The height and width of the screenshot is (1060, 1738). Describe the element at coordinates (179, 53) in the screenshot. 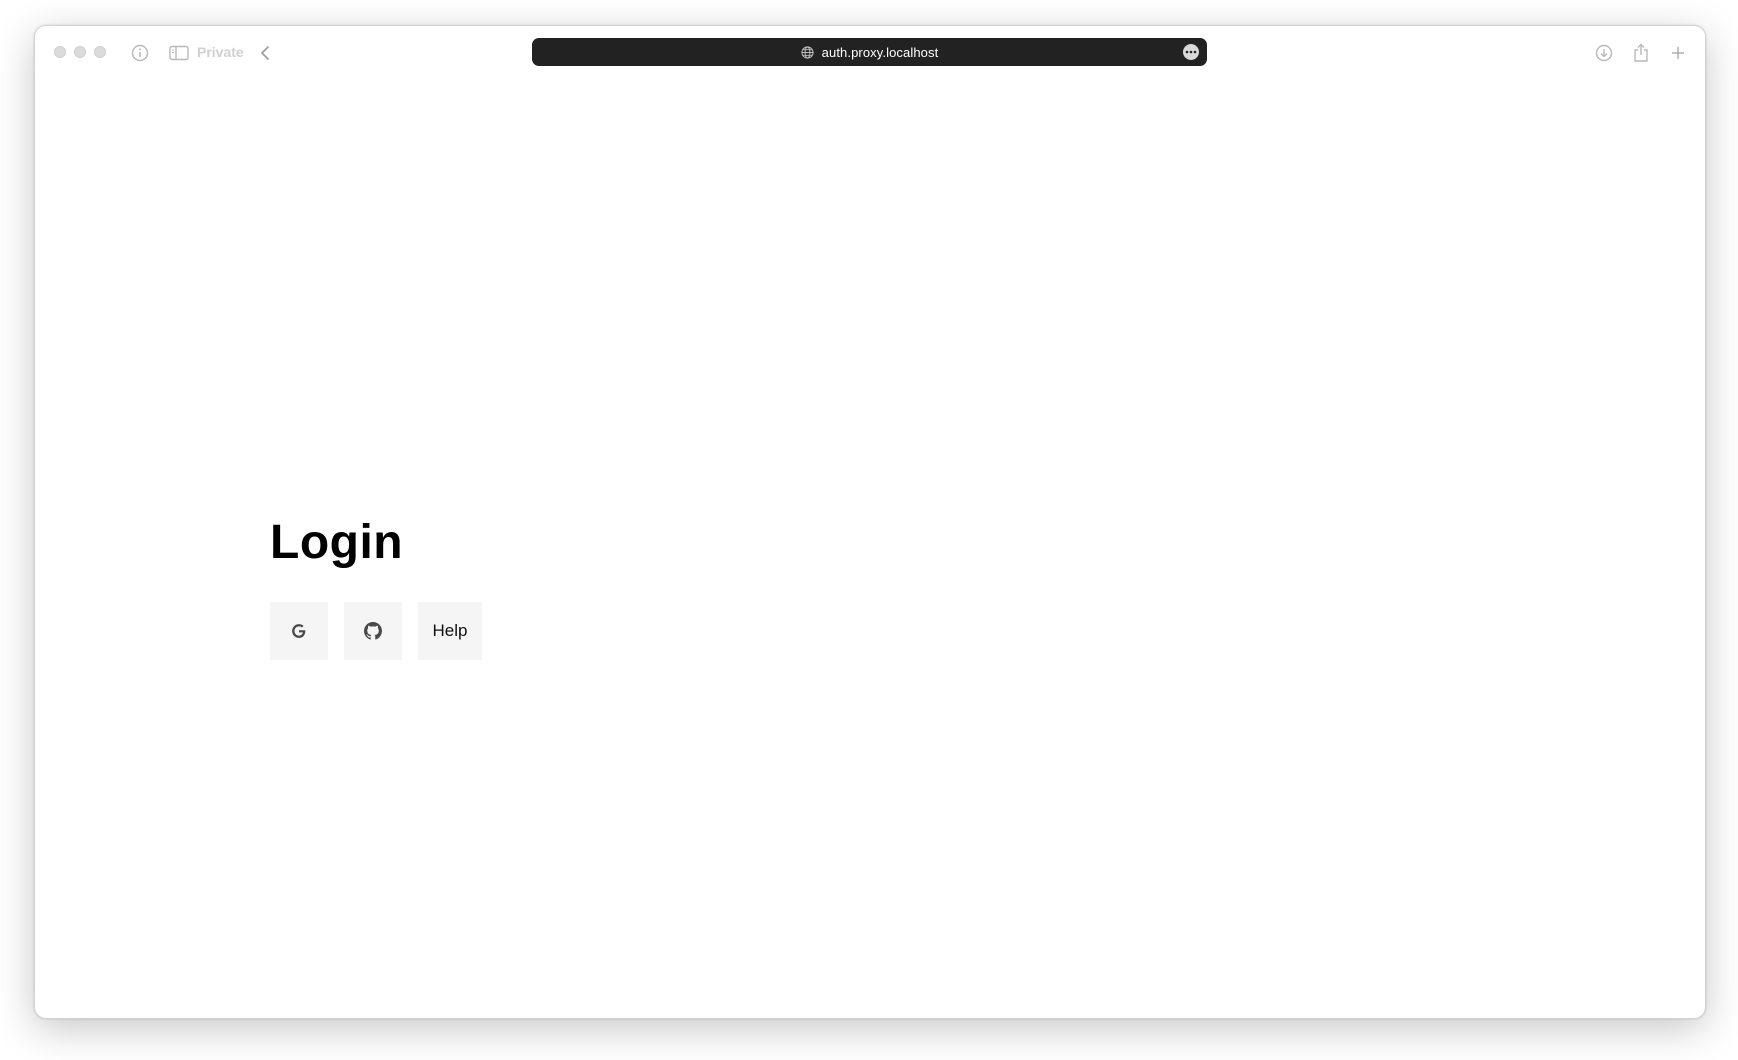

I see `sidebar-icon` at that location.